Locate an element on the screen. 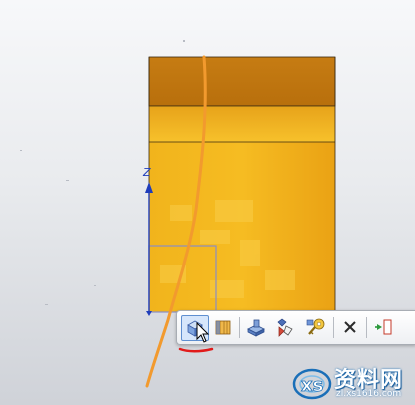 The image size is (415, 405). quick-access-toolbar is located at coordinates (295, 327).